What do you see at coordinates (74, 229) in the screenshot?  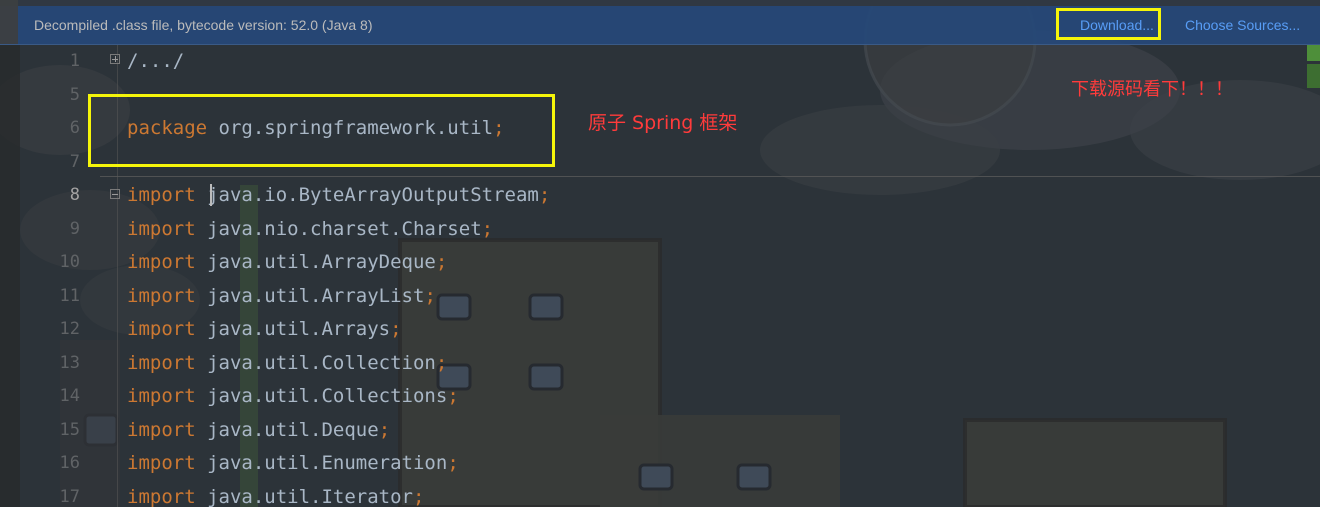 I see `line-number: 9` at bounding box center [74, 229].